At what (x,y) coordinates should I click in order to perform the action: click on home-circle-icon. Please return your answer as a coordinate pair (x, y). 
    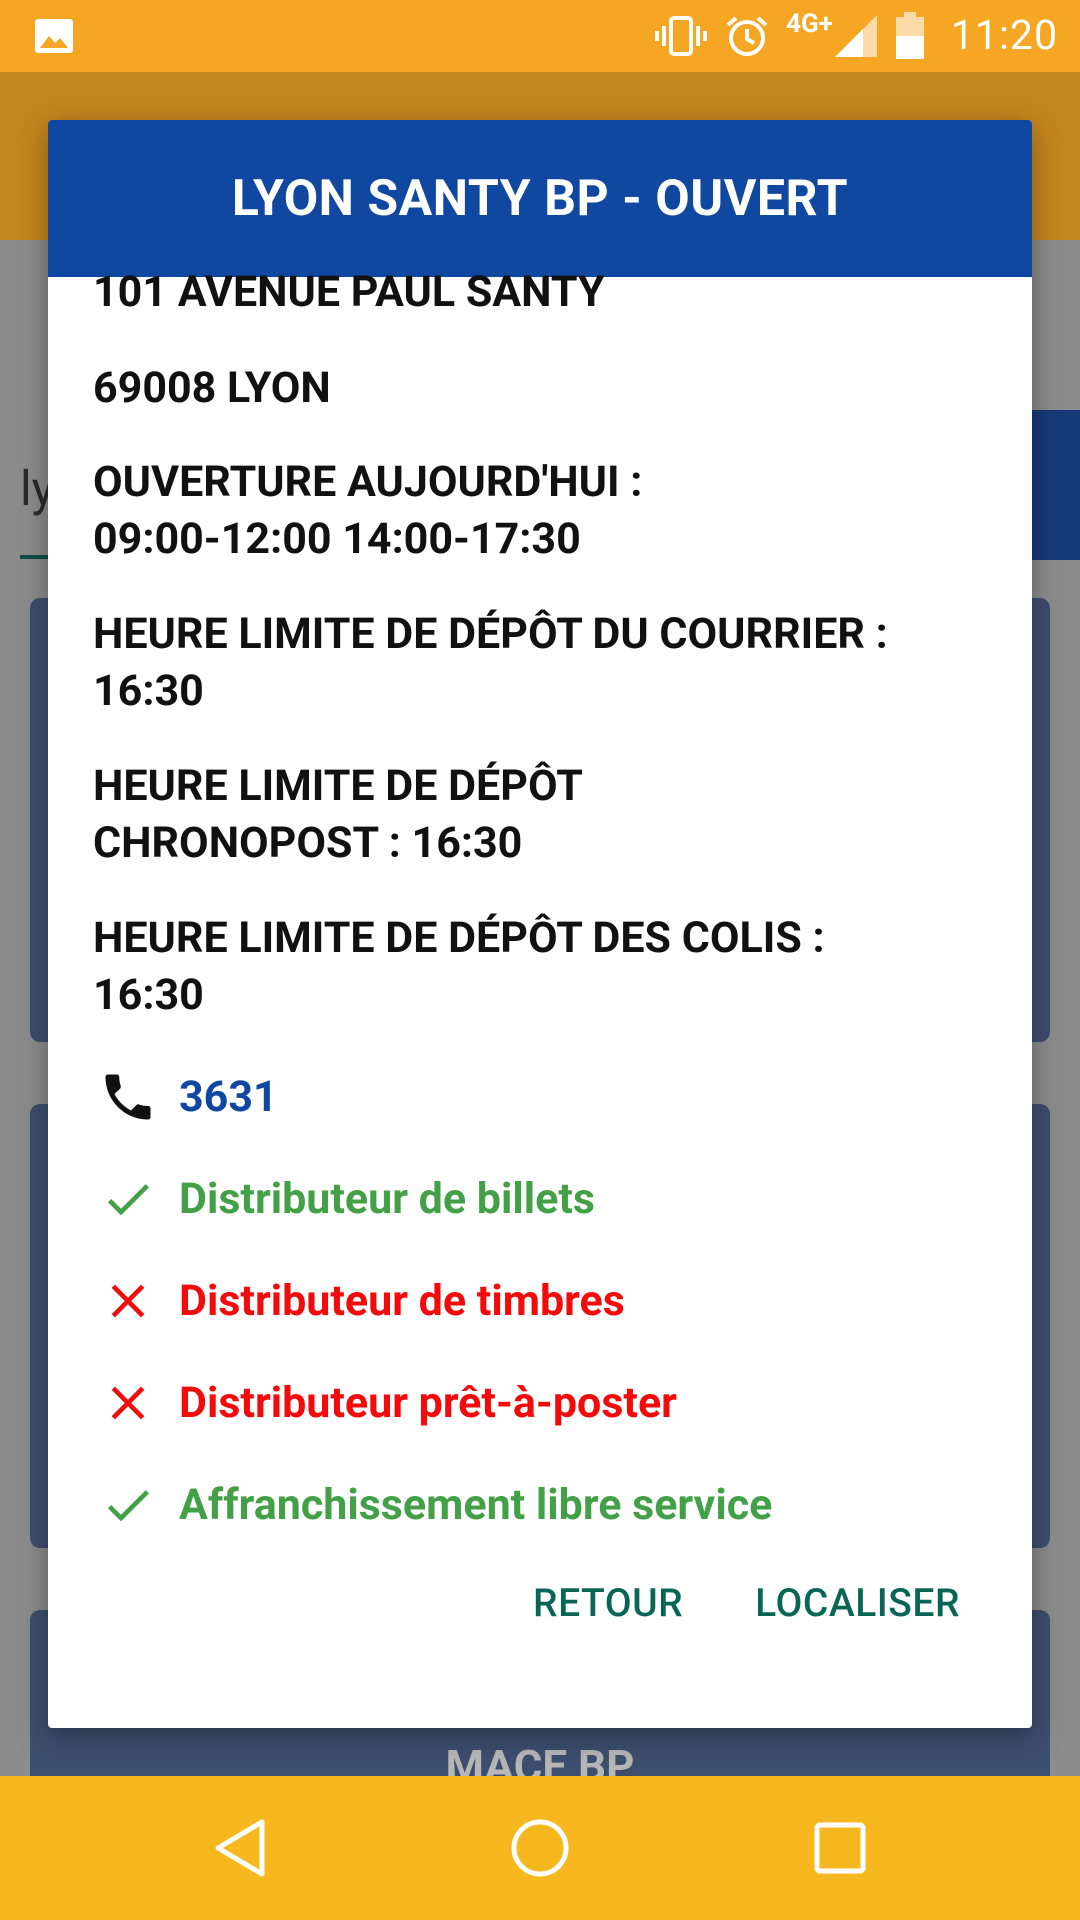
    Looking at the image, I should click on (540, 1848).